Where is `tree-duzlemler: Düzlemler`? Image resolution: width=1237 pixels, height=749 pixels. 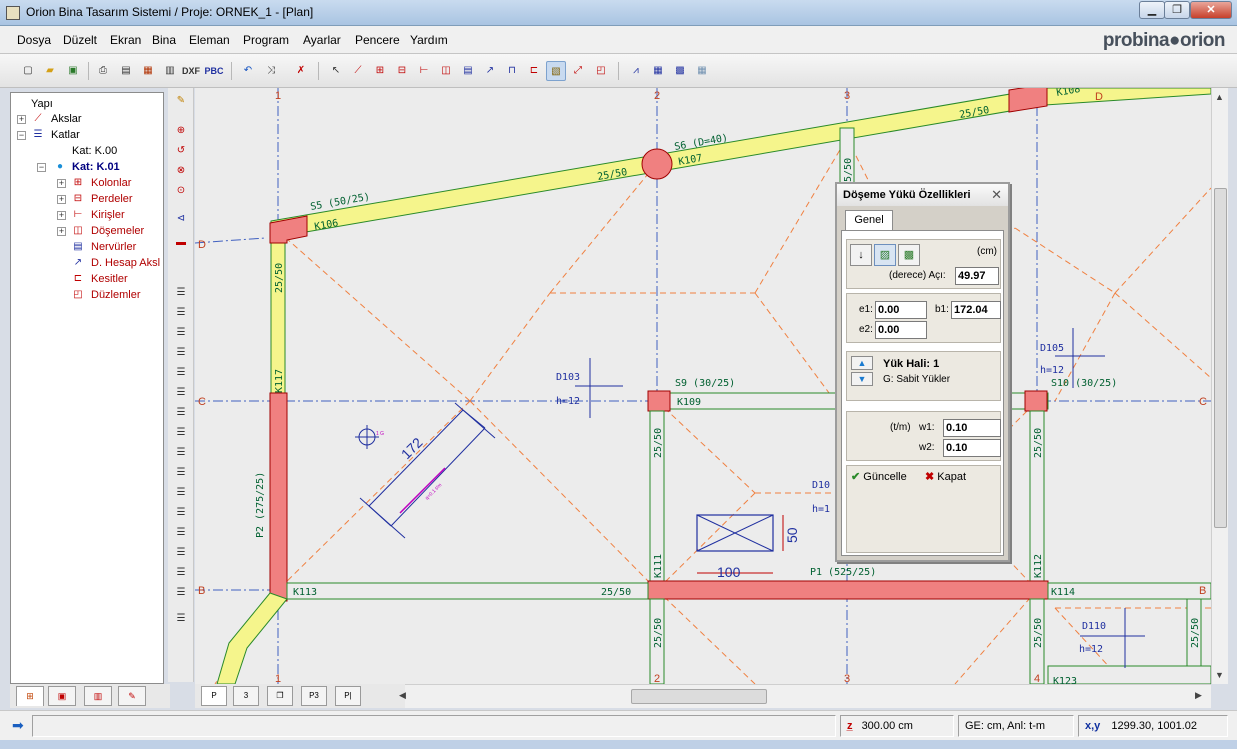 tree-duzlemler: Düzlemler is located at coordinates (116, 295).